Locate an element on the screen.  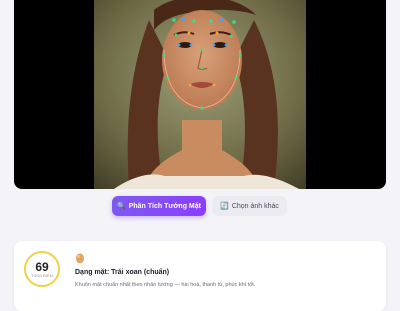
face-shape-title: Dạng mặt: Trái xoan (chuẩn) is located at coordinates (122, 272).